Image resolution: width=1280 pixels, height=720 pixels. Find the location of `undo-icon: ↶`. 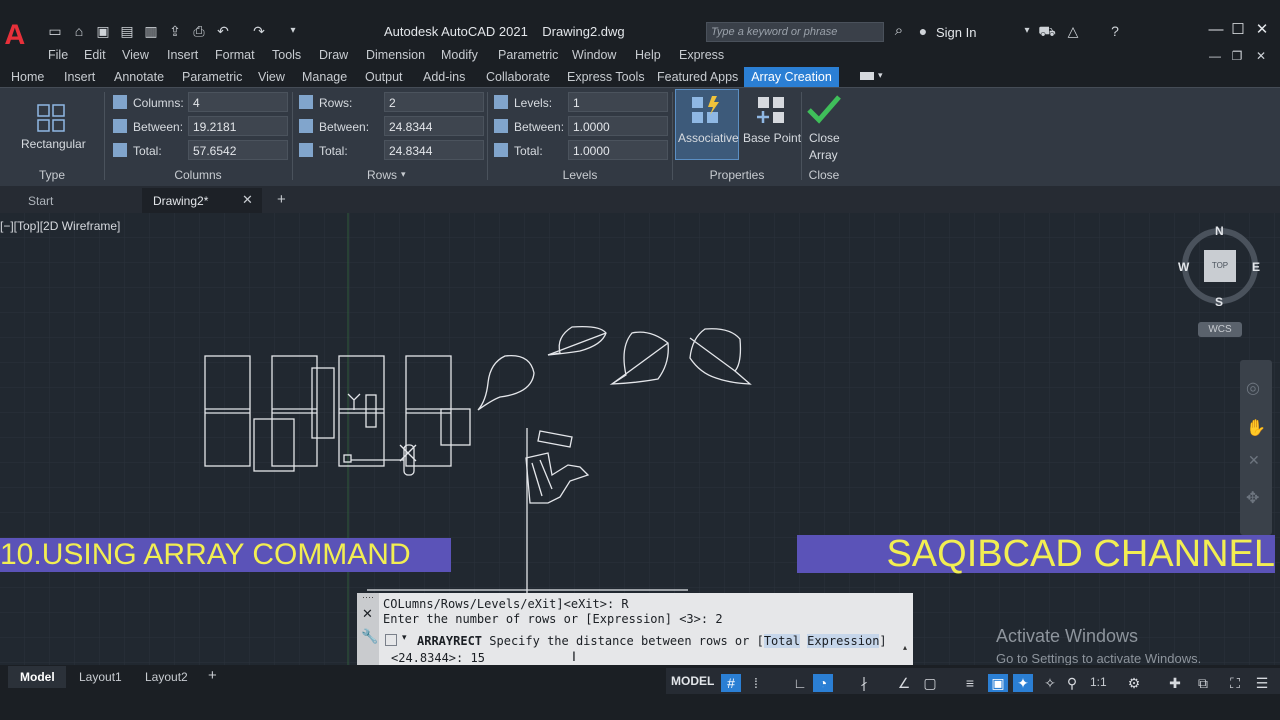

undo-icon: ↶ is located at coordinates (223, 31).